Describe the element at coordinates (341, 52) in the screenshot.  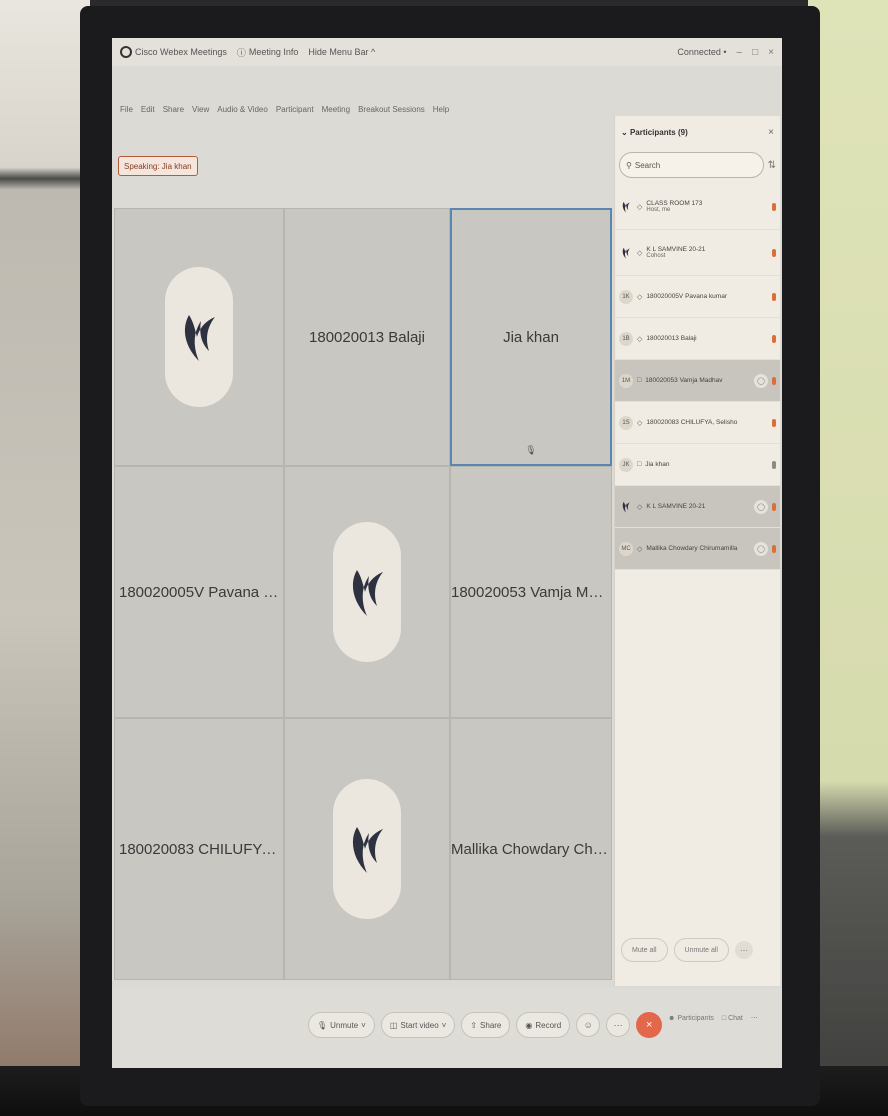
I see `hide-menu-bar-button: Hide Menu Bar ^` at that location.